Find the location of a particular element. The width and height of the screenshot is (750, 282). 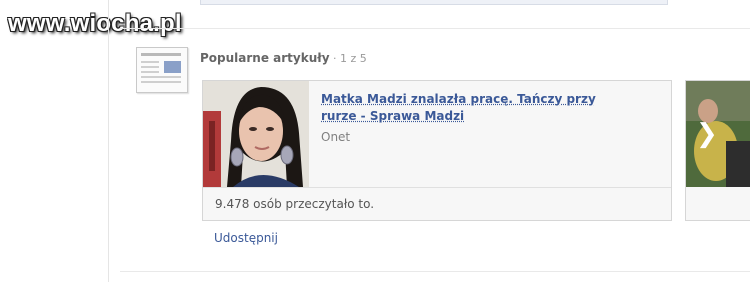

share-link: Udostępnij is located at coordinates (246, 238).